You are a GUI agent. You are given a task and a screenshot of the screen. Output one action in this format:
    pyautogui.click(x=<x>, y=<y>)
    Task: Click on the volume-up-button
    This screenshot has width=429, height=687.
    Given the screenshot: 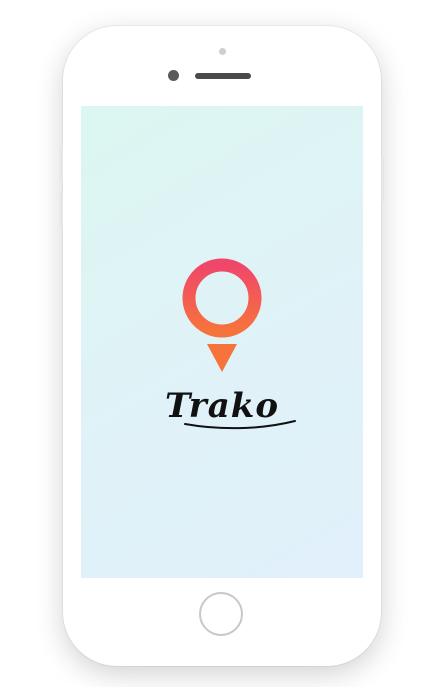 What is the action you would take?
    pyautogui.click(x=61, y=164)
    